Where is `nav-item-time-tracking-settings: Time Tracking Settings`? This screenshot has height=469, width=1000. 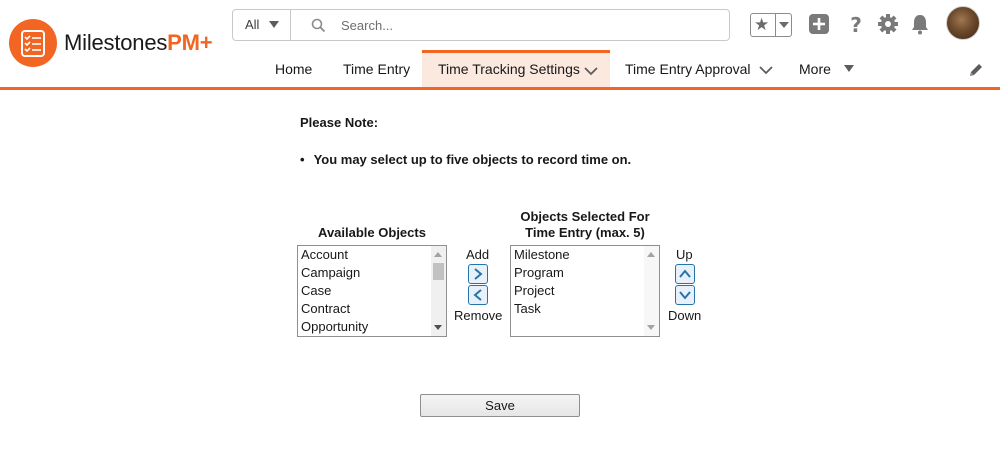
nav-item-time-tracking-settings: Time Tracking Settings is located at coordinates (516, 68).